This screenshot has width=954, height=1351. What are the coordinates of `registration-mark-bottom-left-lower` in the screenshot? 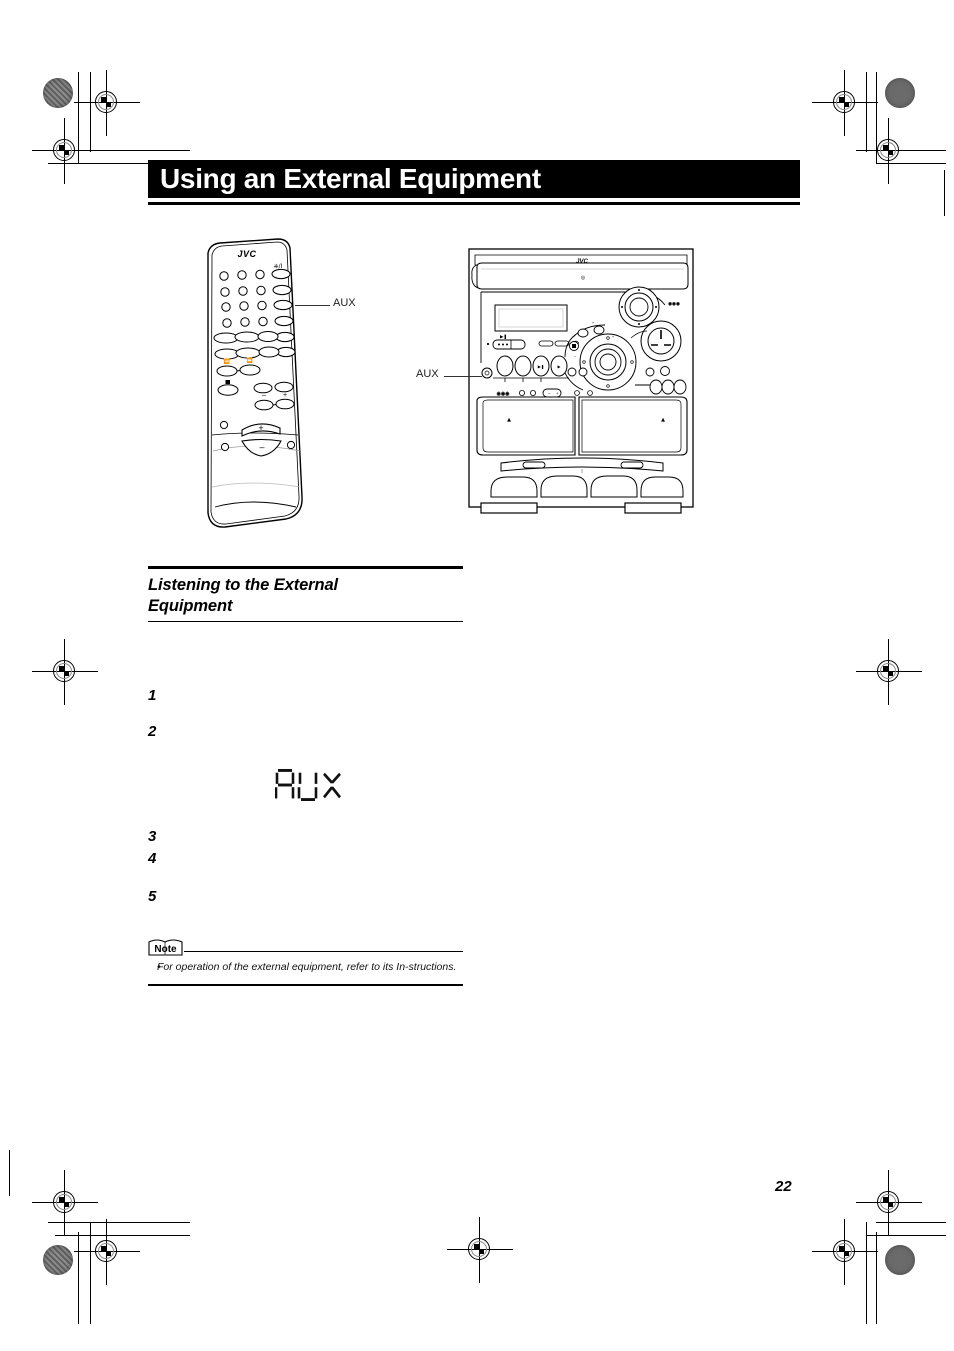 It's located at (107, 1252).